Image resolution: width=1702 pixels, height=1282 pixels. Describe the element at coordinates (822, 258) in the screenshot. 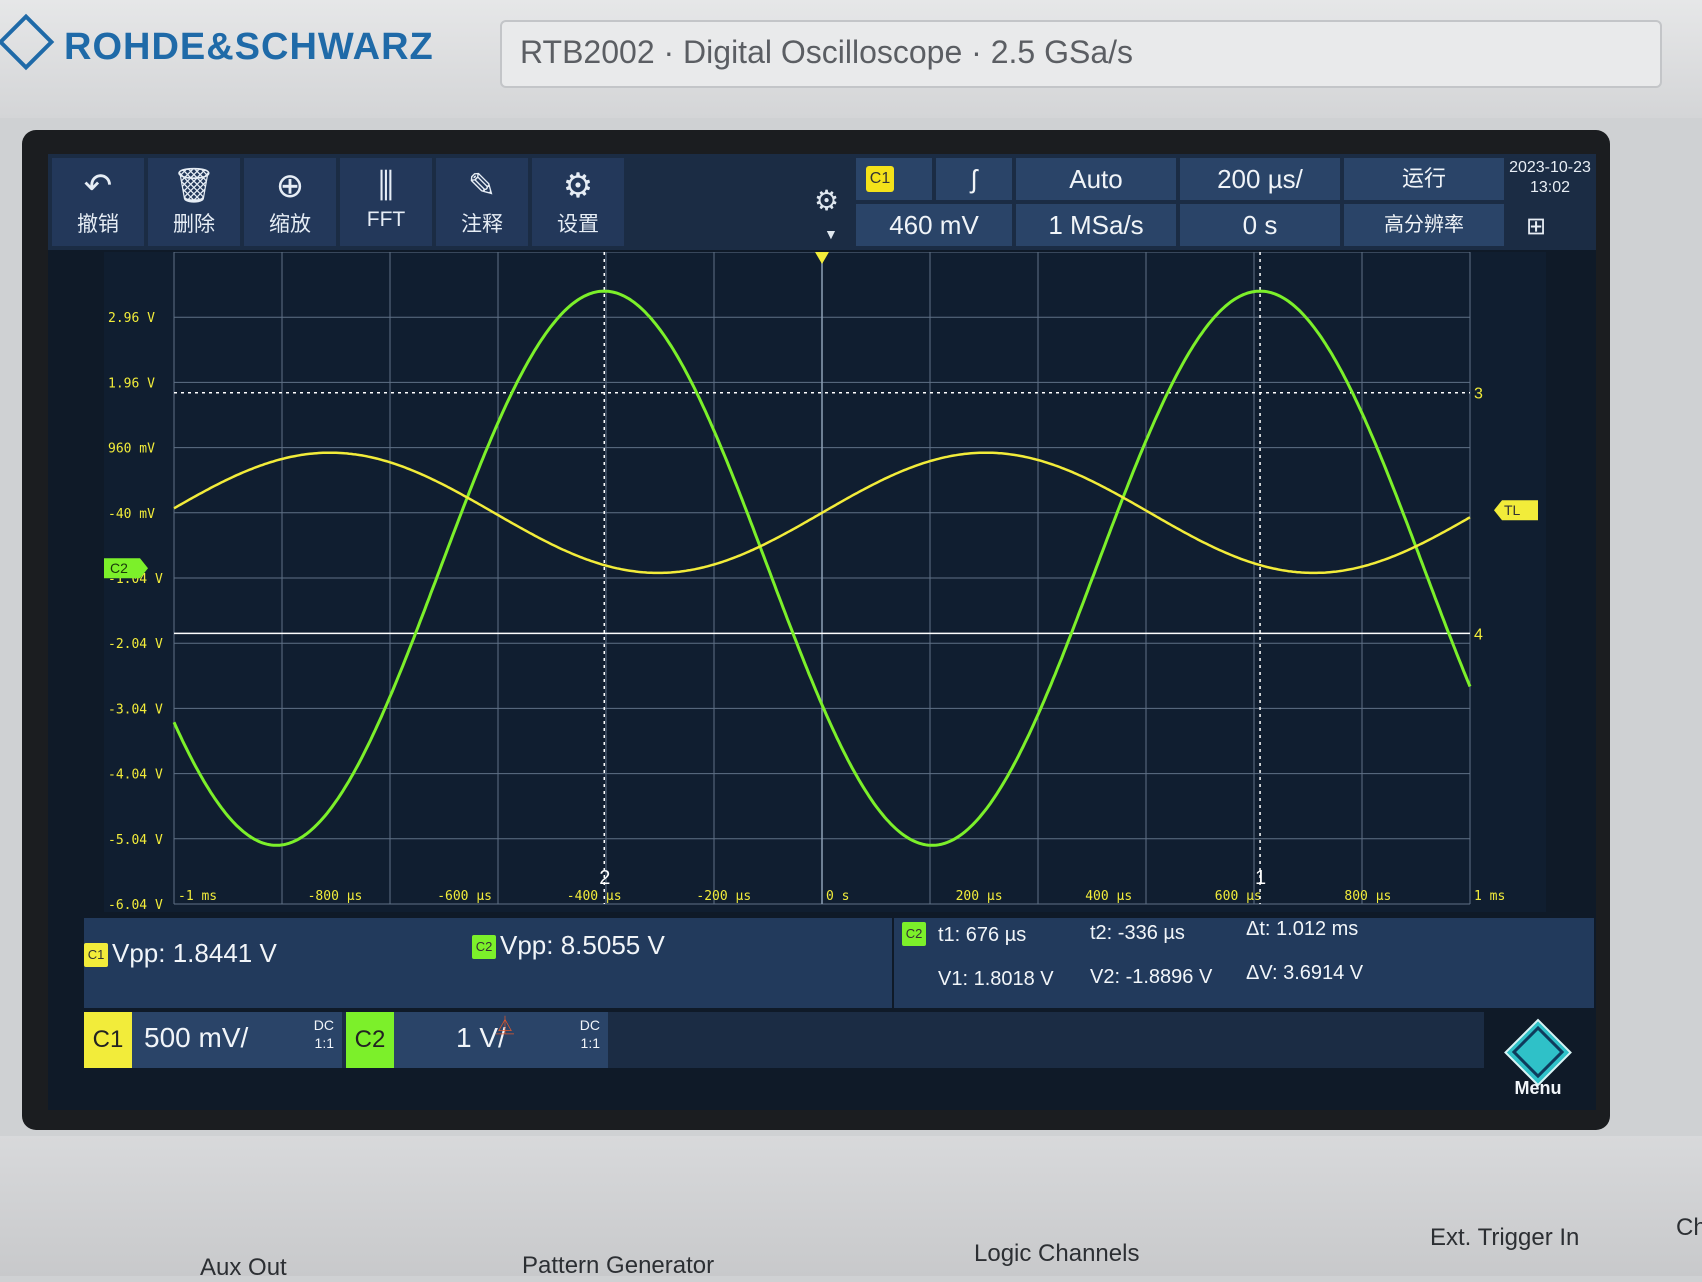

I see `trigger-position-marker` at that location.